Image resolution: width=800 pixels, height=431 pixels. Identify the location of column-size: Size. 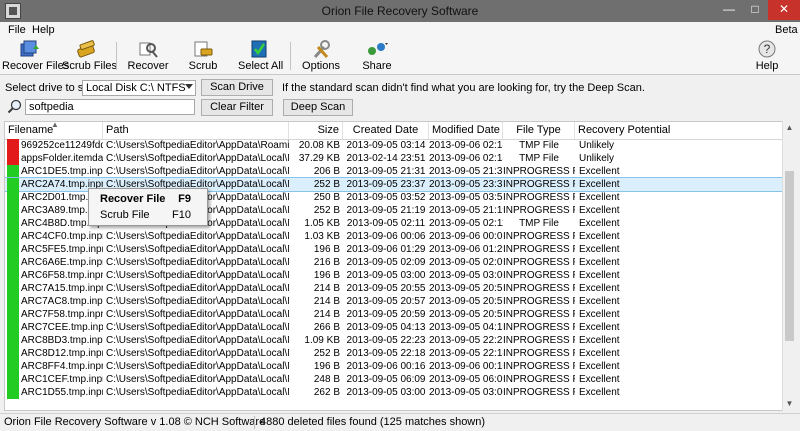
(316, 130).